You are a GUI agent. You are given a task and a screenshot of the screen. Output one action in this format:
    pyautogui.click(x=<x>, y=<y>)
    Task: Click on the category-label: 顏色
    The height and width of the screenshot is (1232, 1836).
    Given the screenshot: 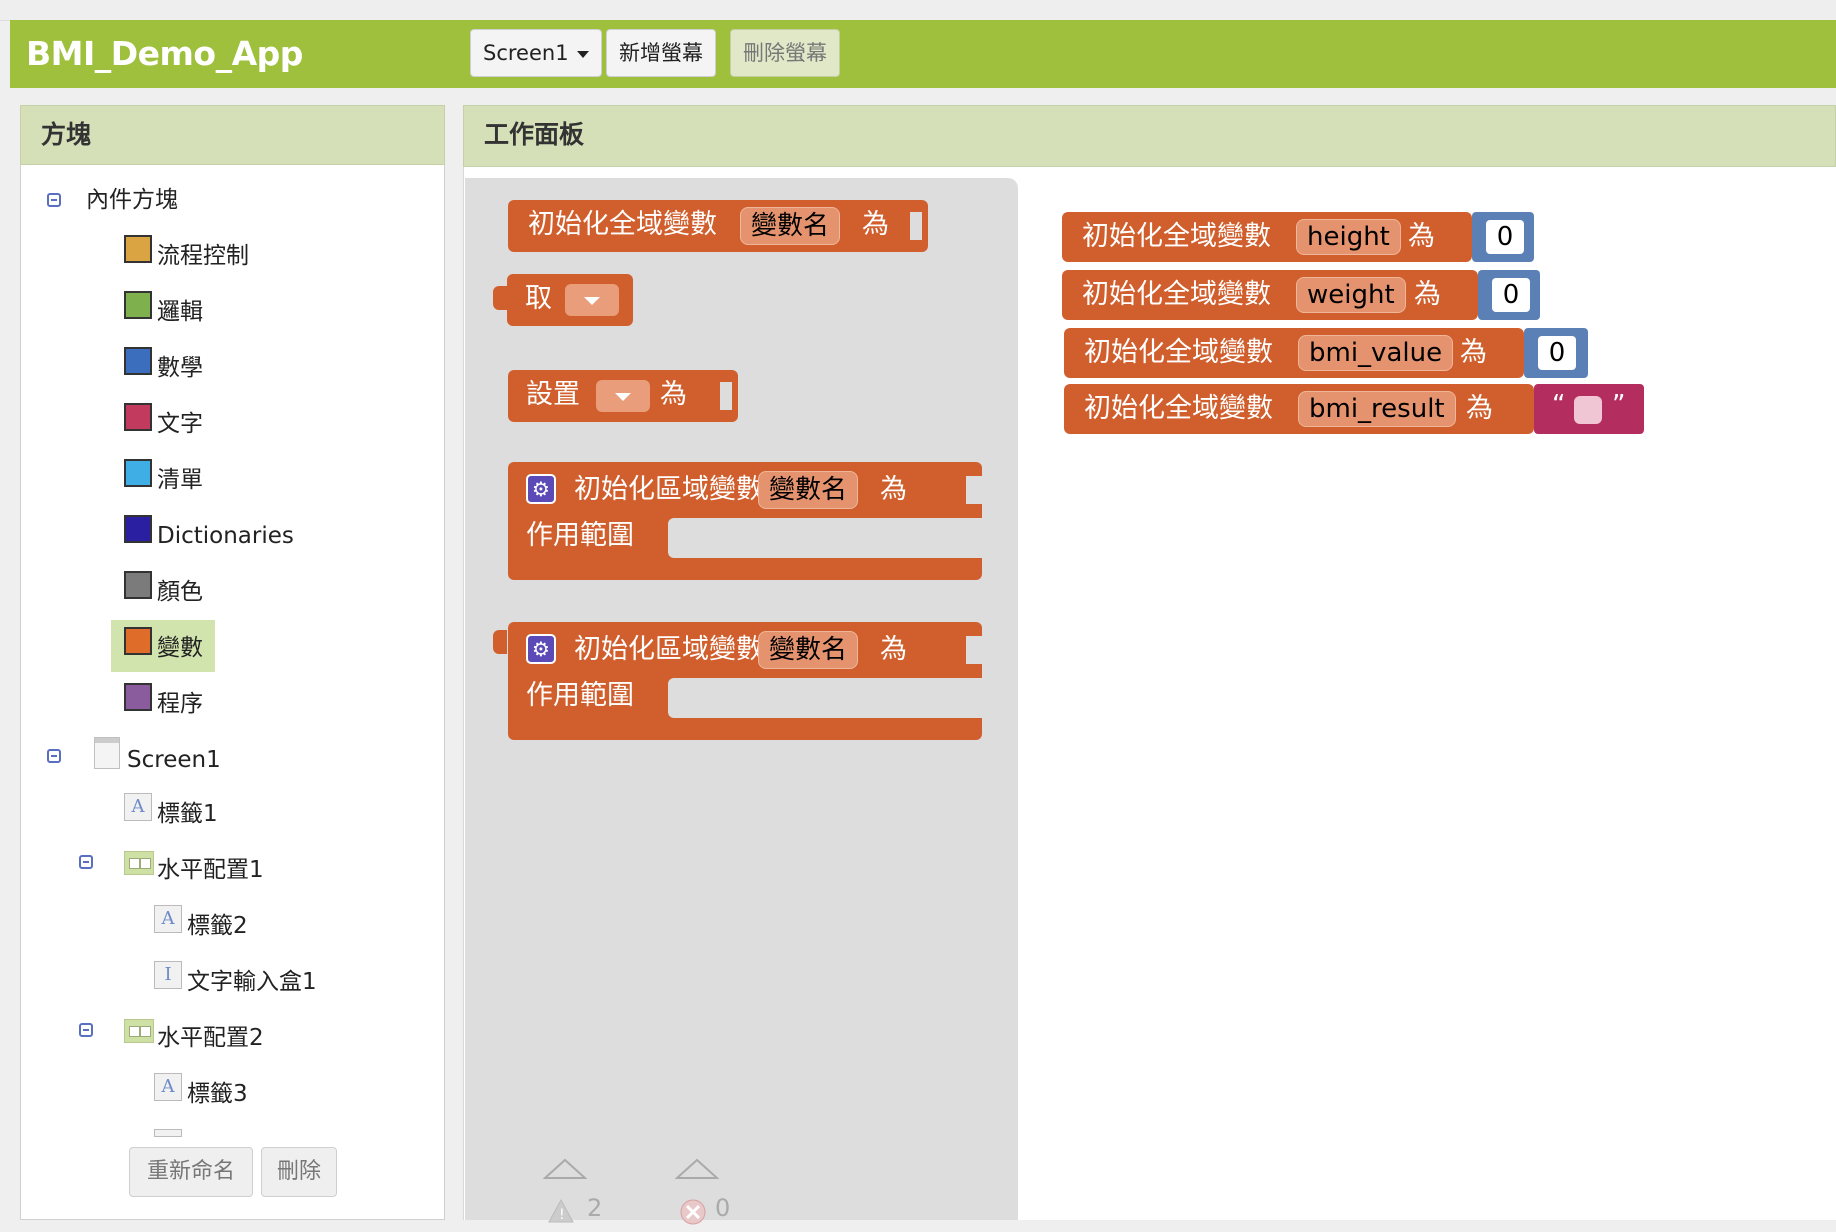 What is the action you would take?
    pyautogui.click(x=180, y=592)
    